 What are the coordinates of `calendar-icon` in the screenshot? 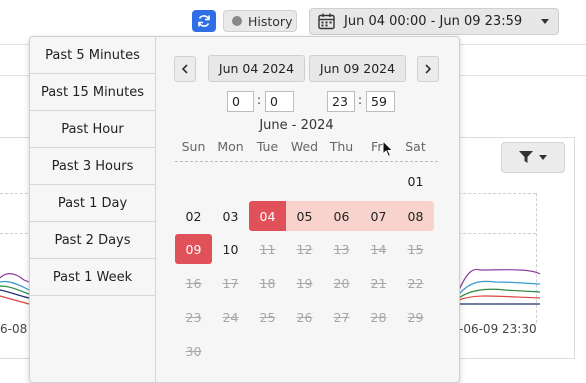 It's located at (326, 21).